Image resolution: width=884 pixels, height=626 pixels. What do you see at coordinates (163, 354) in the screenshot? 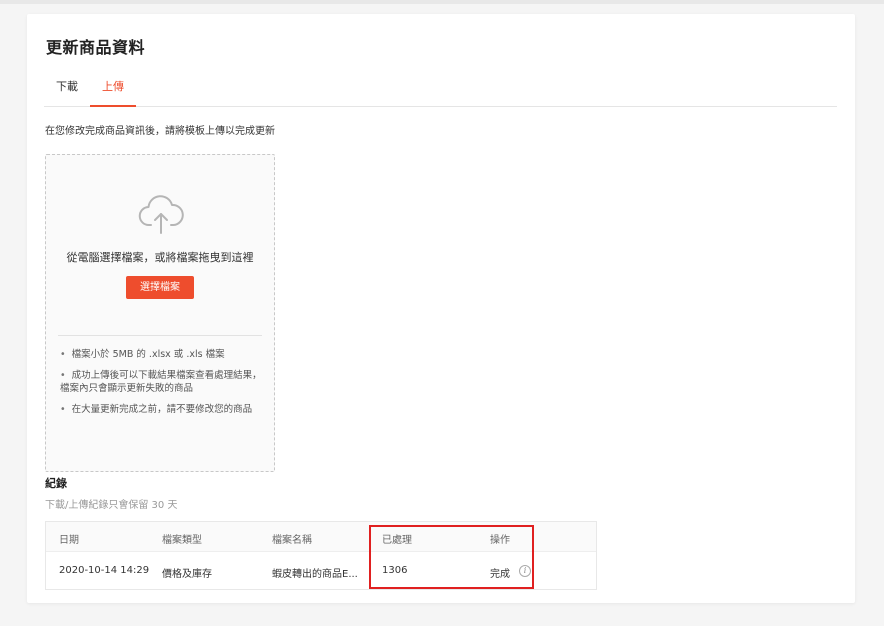
I see `upload-rule-item: 檔案小於 5MB 的 .xlsx 或 .xls 檔案` at bounding box center [163, 354].